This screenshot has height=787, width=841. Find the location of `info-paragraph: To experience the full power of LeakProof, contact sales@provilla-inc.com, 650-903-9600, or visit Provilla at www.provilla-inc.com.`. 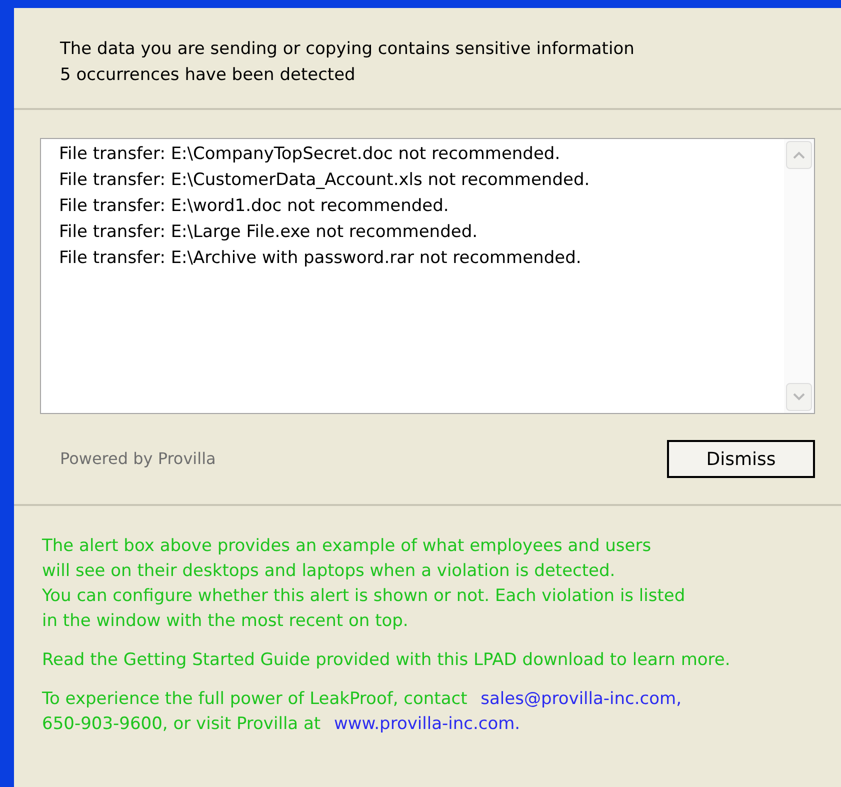

info-paragraph: To experience the full power of LeakProof, contact sales@provilla-inc.com, 650-903-9600, or visit Provilla at www.provilla-inc.com. is located at coordinates (362, 712).